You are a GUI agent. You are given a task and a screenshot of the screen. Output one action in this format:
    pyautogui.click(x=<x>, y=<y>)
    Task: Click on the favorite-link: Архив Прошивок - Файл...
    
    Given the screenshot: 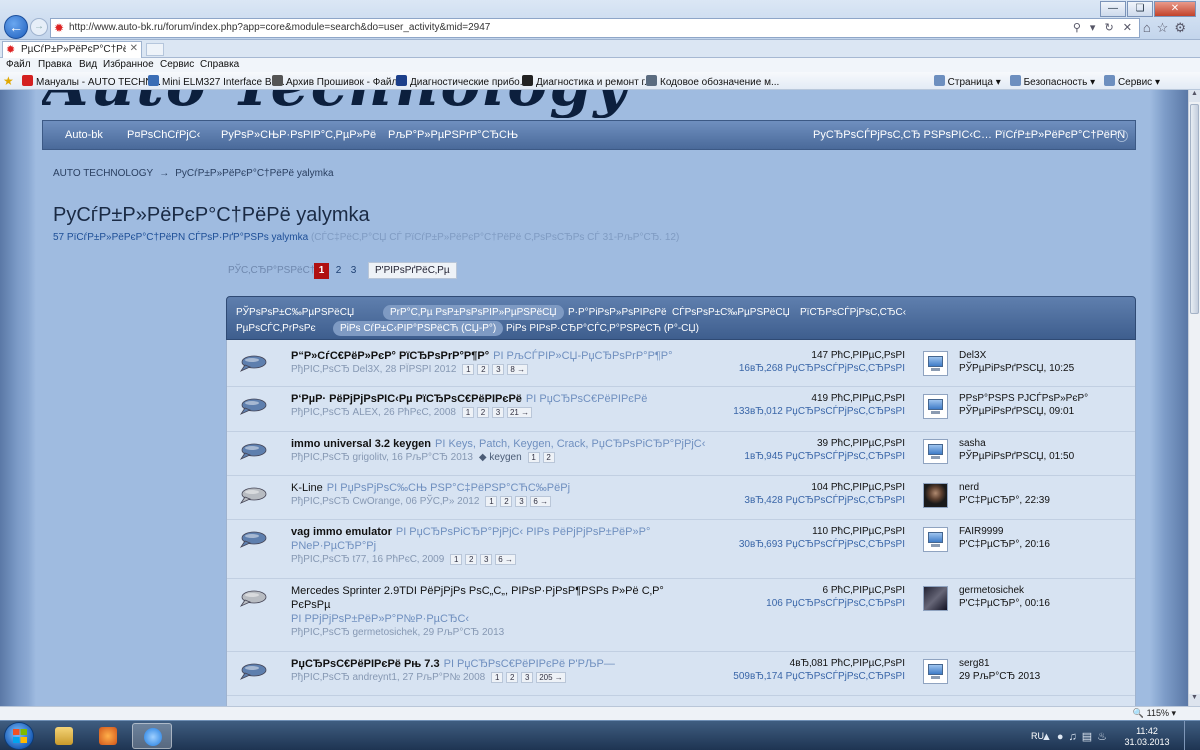 What is the action you would take?
    pyautogui.click(x=339, y=81)
    